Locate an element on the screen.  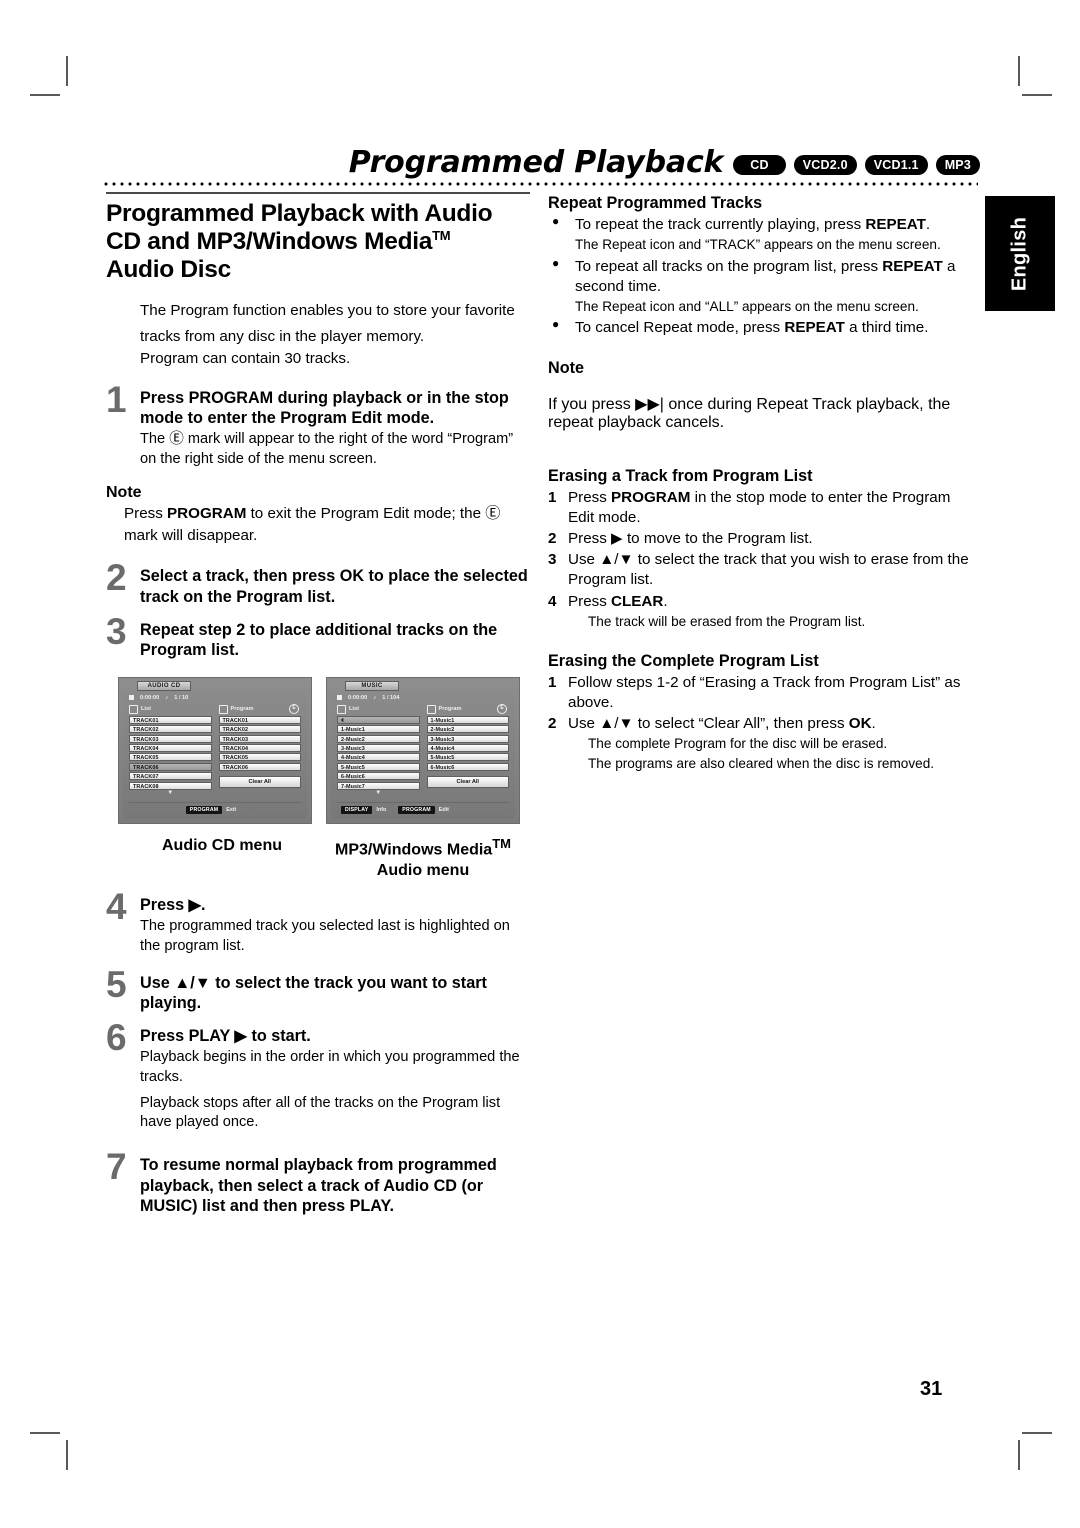
osd-list-item: 5-Music5 is located at coordinates (378, 766).